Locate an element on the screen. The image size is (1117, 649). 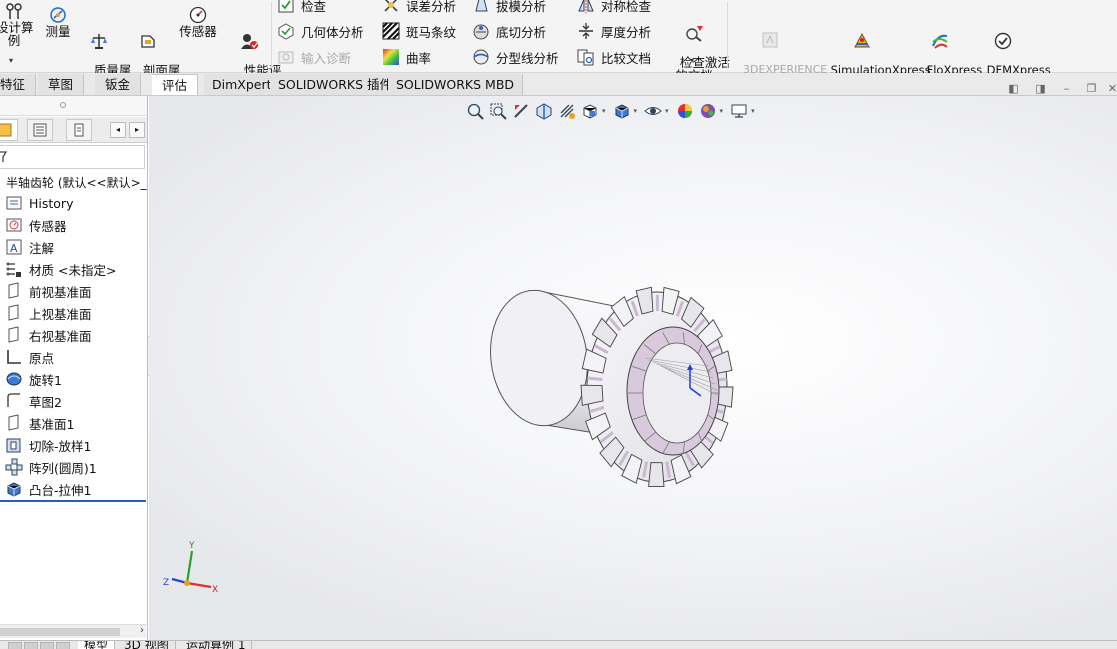
perf-eval-icon is located at coordinates (249, 41).